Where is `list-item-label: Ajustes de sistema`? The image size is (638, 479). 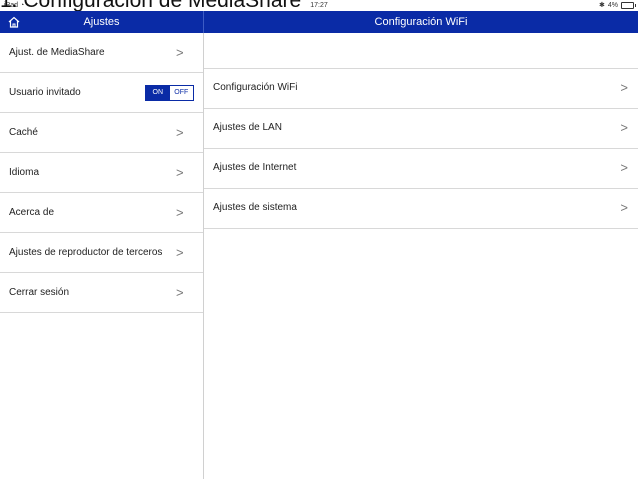 list-item-label: Ajustes de sistema is located at coordinates (255, 207).